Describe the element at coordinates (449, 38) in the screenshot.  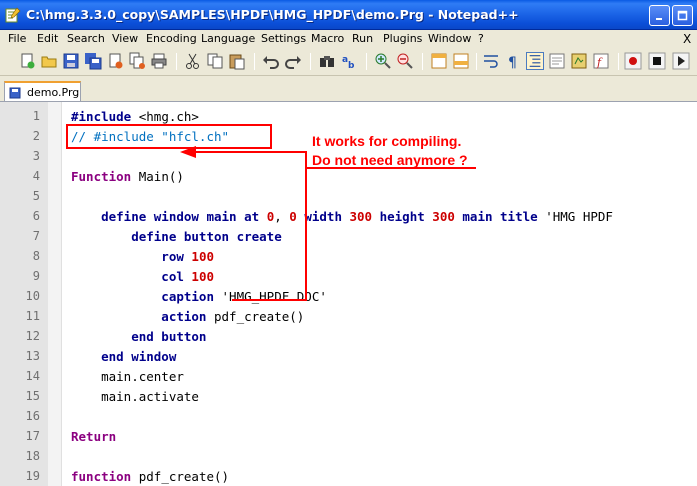
I see `menu-window: Window` at that location.